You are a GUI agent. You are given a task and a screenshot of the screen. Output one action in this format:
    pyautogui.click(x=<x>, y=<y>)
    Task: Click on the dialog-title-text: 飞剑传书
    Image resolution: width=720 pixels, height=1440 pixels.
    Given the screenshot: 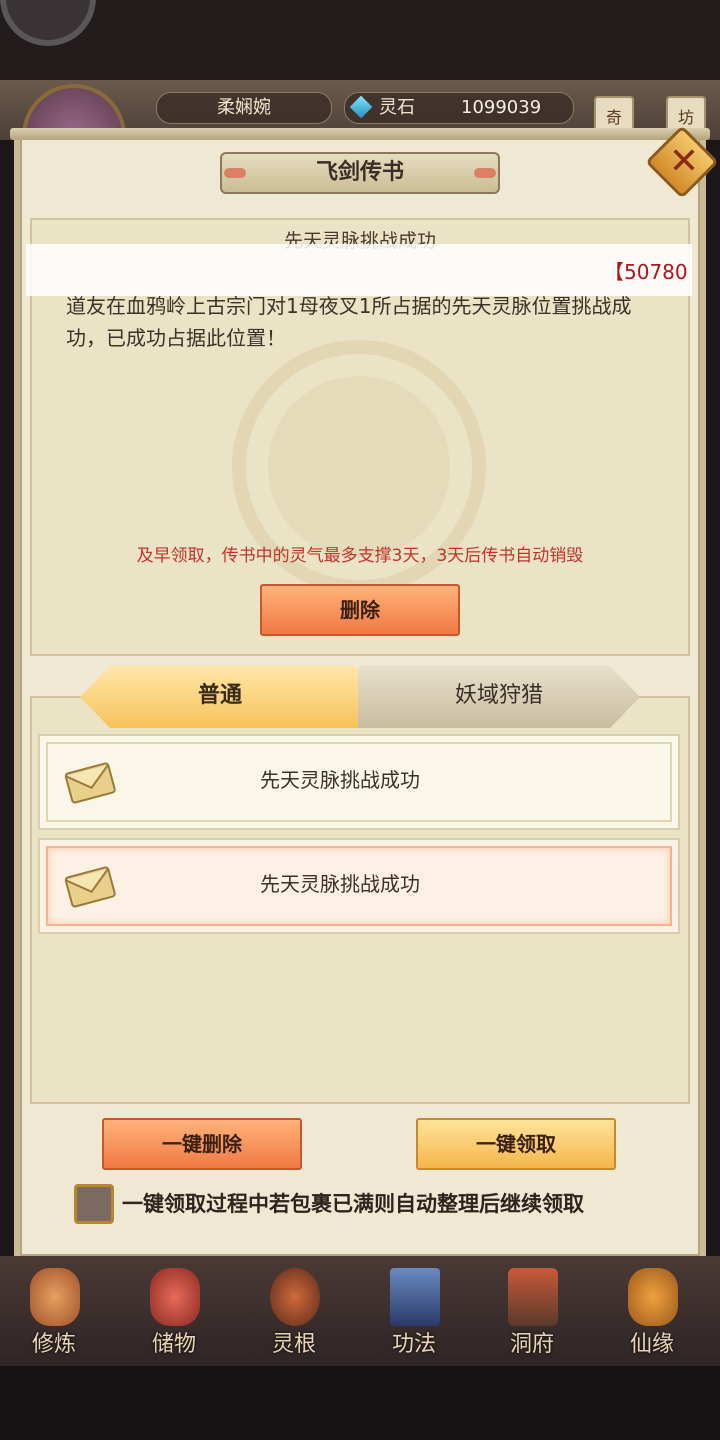 What is the action you would take?
    pyautogui.click(x=359, y=172)
    